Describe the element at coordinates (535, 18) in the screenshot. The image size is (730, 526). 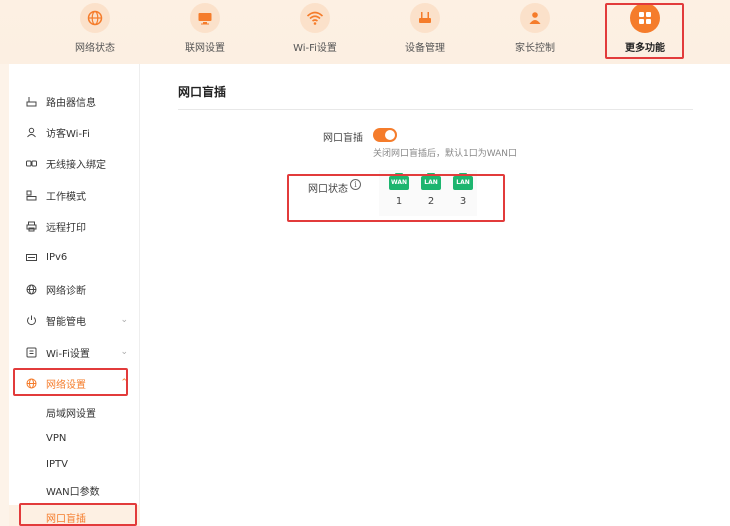
I see `parent-icon` at that location.